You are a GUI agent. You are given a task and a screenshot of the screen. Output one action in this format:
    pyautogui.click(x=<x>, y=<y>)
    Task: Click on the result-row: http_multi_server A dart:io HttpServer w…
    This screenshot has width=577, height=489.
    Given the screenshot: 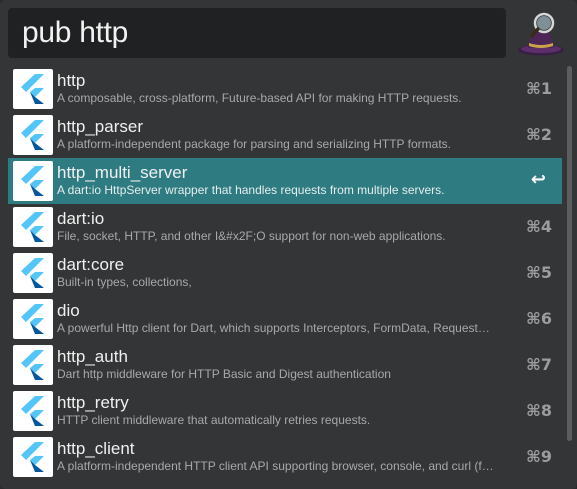 What is the action you would take?
    pyautogui.click(x=285, y=181)
    